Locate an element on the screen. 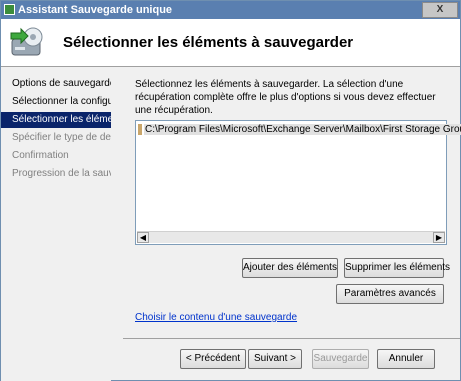  footer-divider is located at coordinates (291, 338).